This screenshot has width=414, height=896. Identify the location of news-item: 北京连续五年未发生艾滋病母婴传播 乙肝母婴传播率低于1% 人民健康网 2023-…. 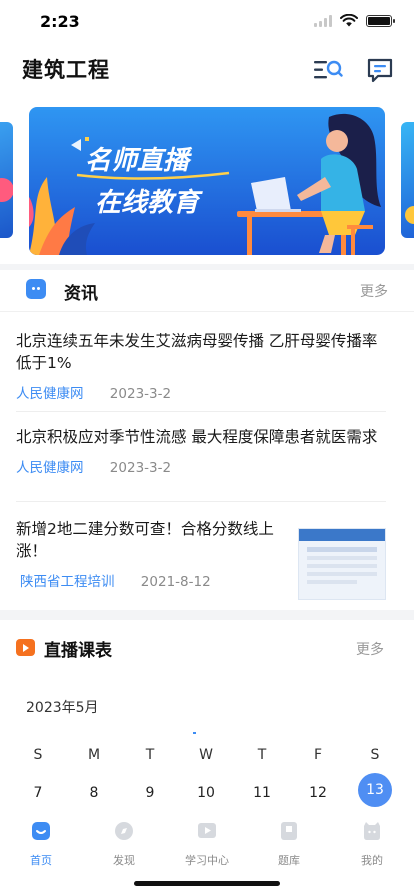
(201, 371).